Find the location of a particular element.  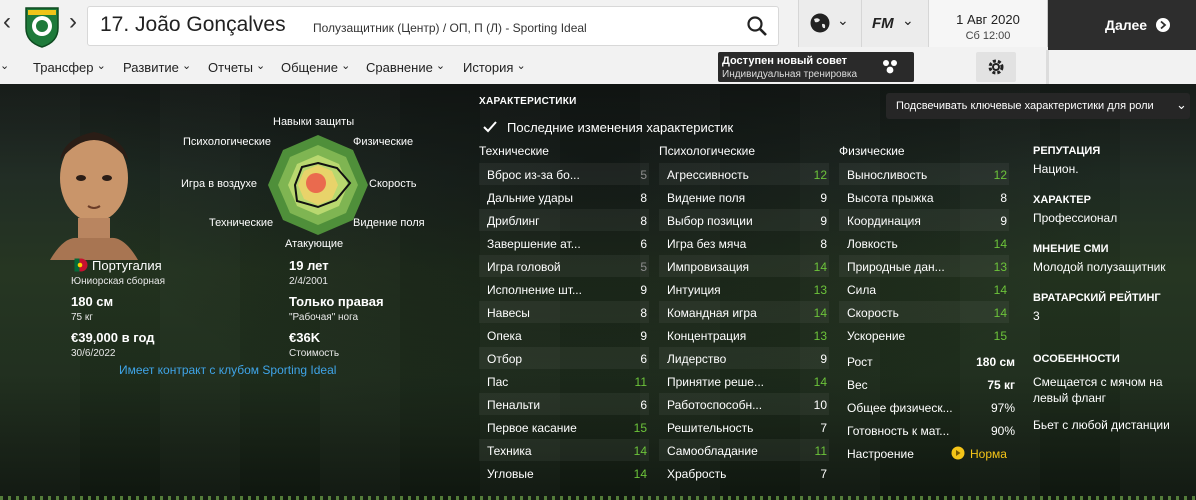

attr-name: Пас is located at coordinates (498, 382).